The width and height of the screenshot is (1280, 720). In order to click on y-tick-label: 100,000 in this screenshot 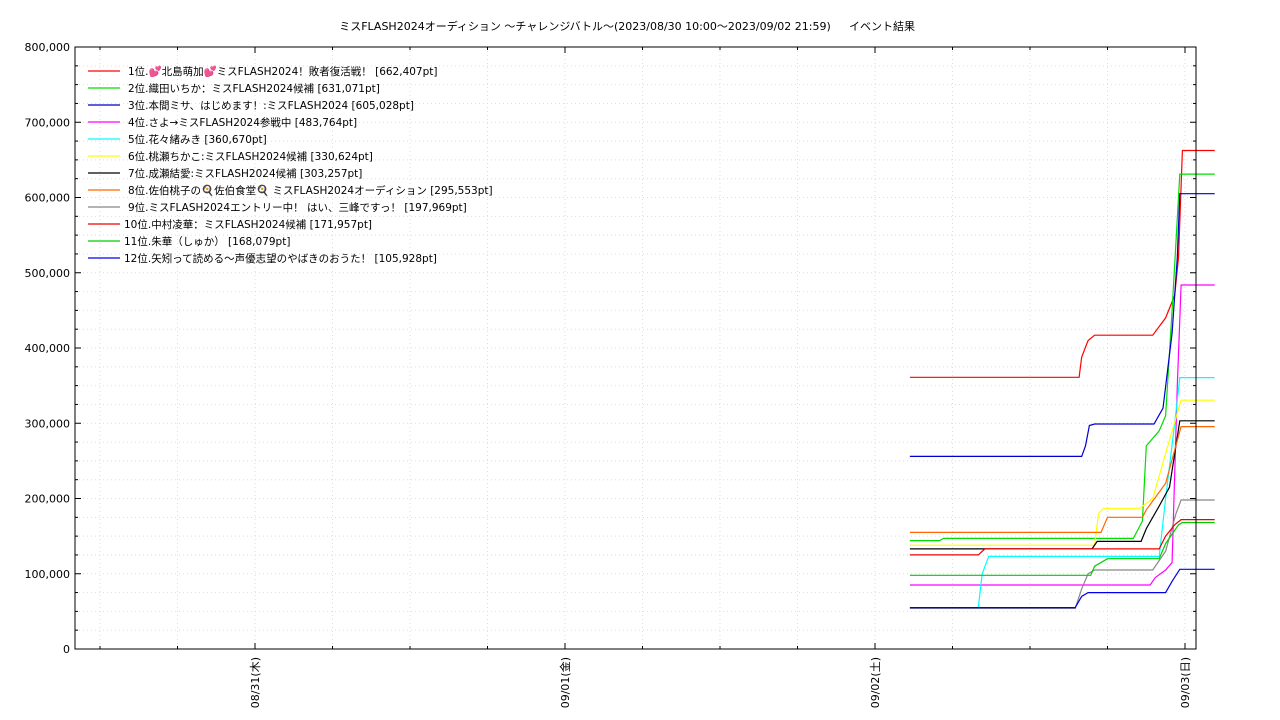, I will do `click(48, 574)`.